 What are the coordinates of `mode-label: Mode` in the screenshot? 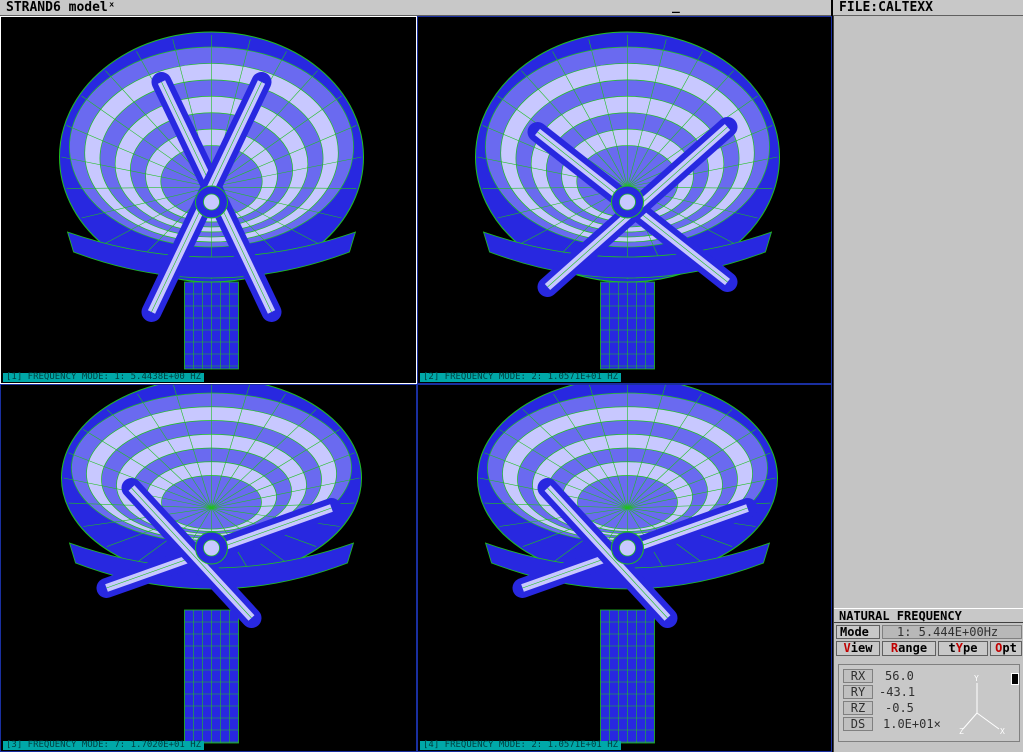 It's located at (858, 632).